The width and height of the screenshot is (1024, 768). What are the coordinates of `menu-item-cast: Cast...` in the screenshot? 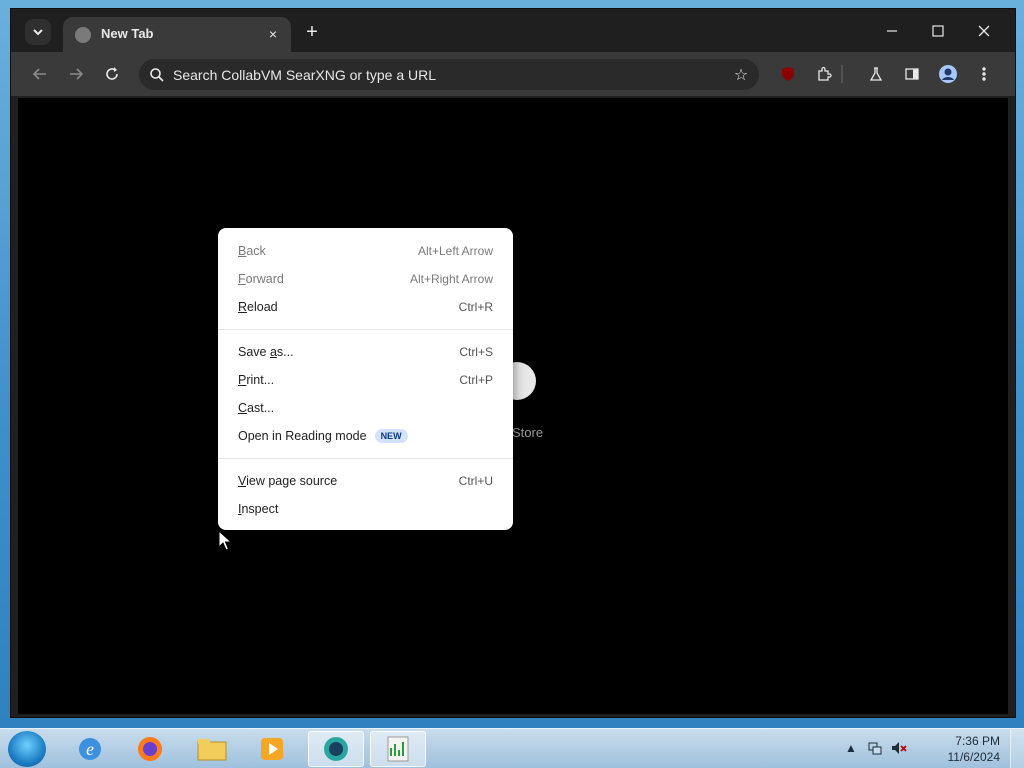 It's located at (365, 408).